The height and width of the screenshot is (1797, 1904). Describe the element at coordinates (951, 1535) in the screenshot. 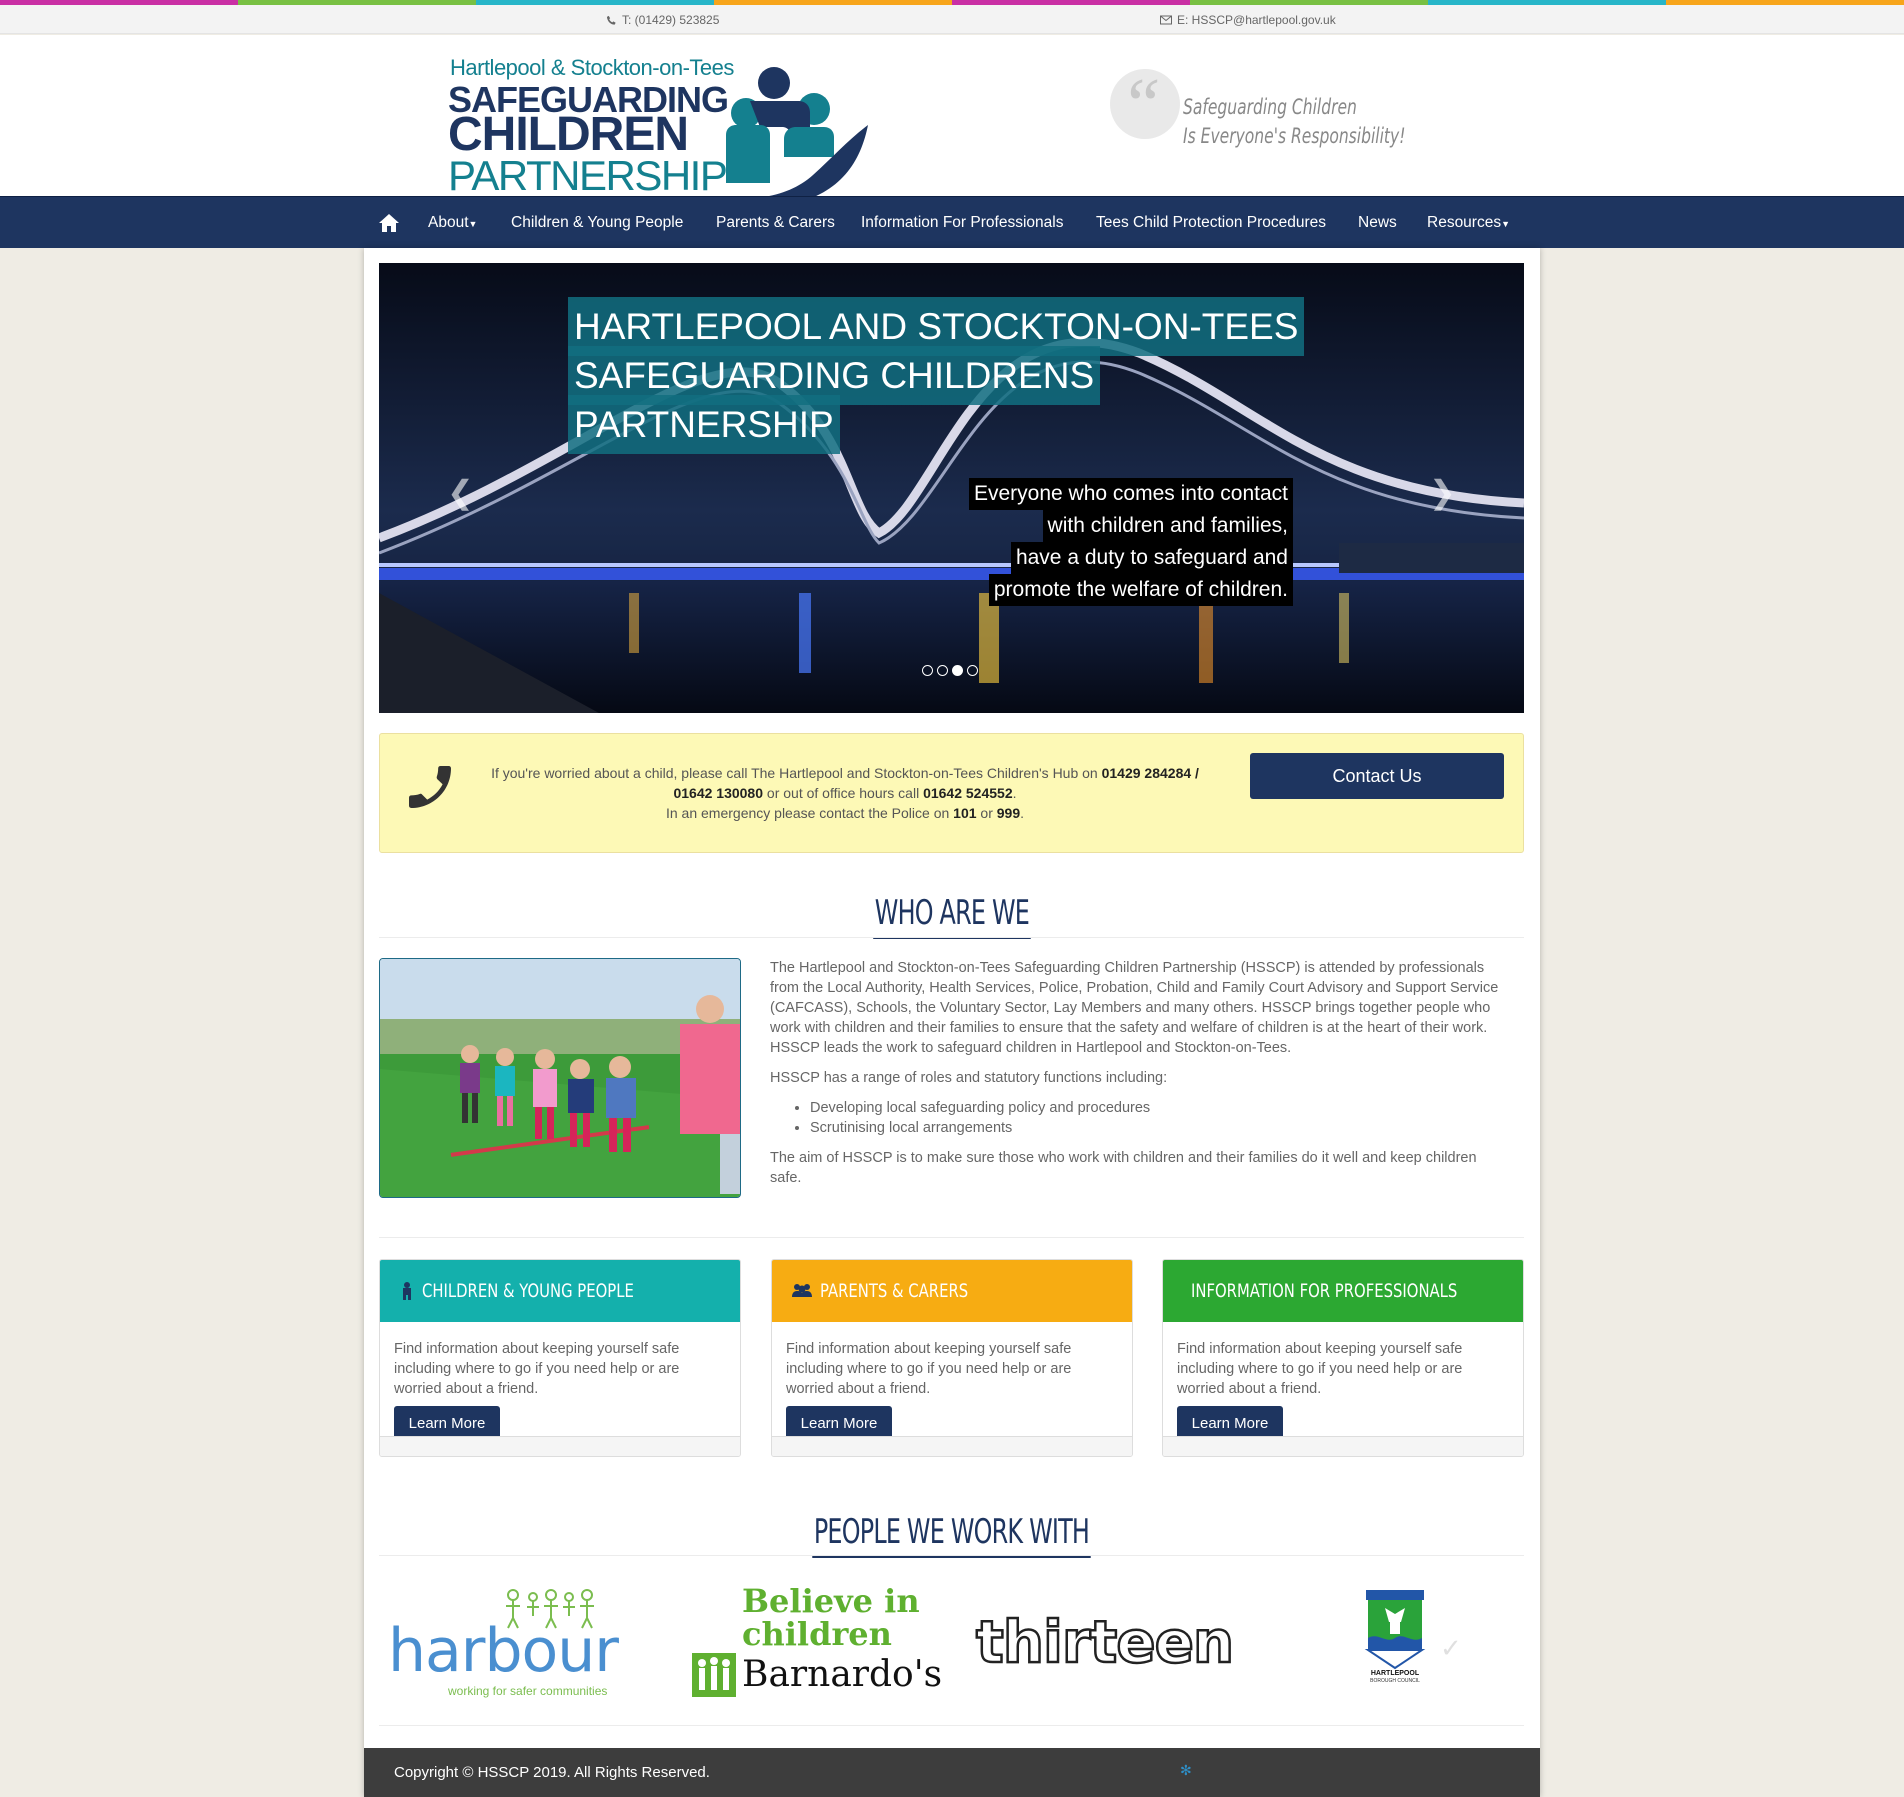

I see `people-we-work-with-heading: PEOPLE WE WORK WITH` at that location.